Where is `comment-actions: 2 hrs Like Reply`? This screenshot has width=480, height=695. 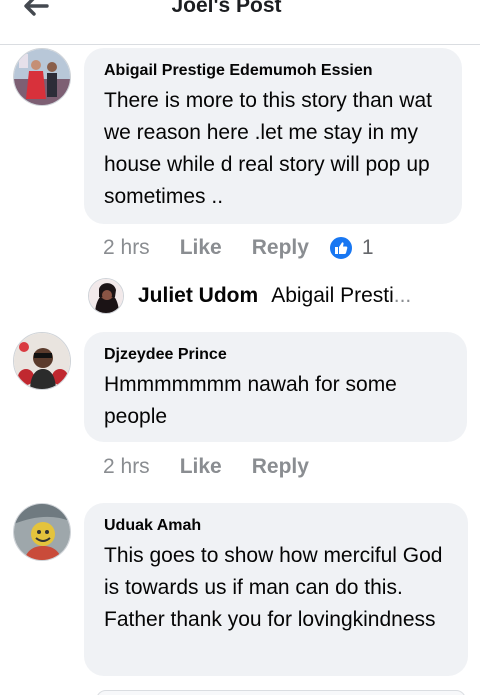
comment-actions: 2 hrs Like Reply is located at coordinates (206, 467).